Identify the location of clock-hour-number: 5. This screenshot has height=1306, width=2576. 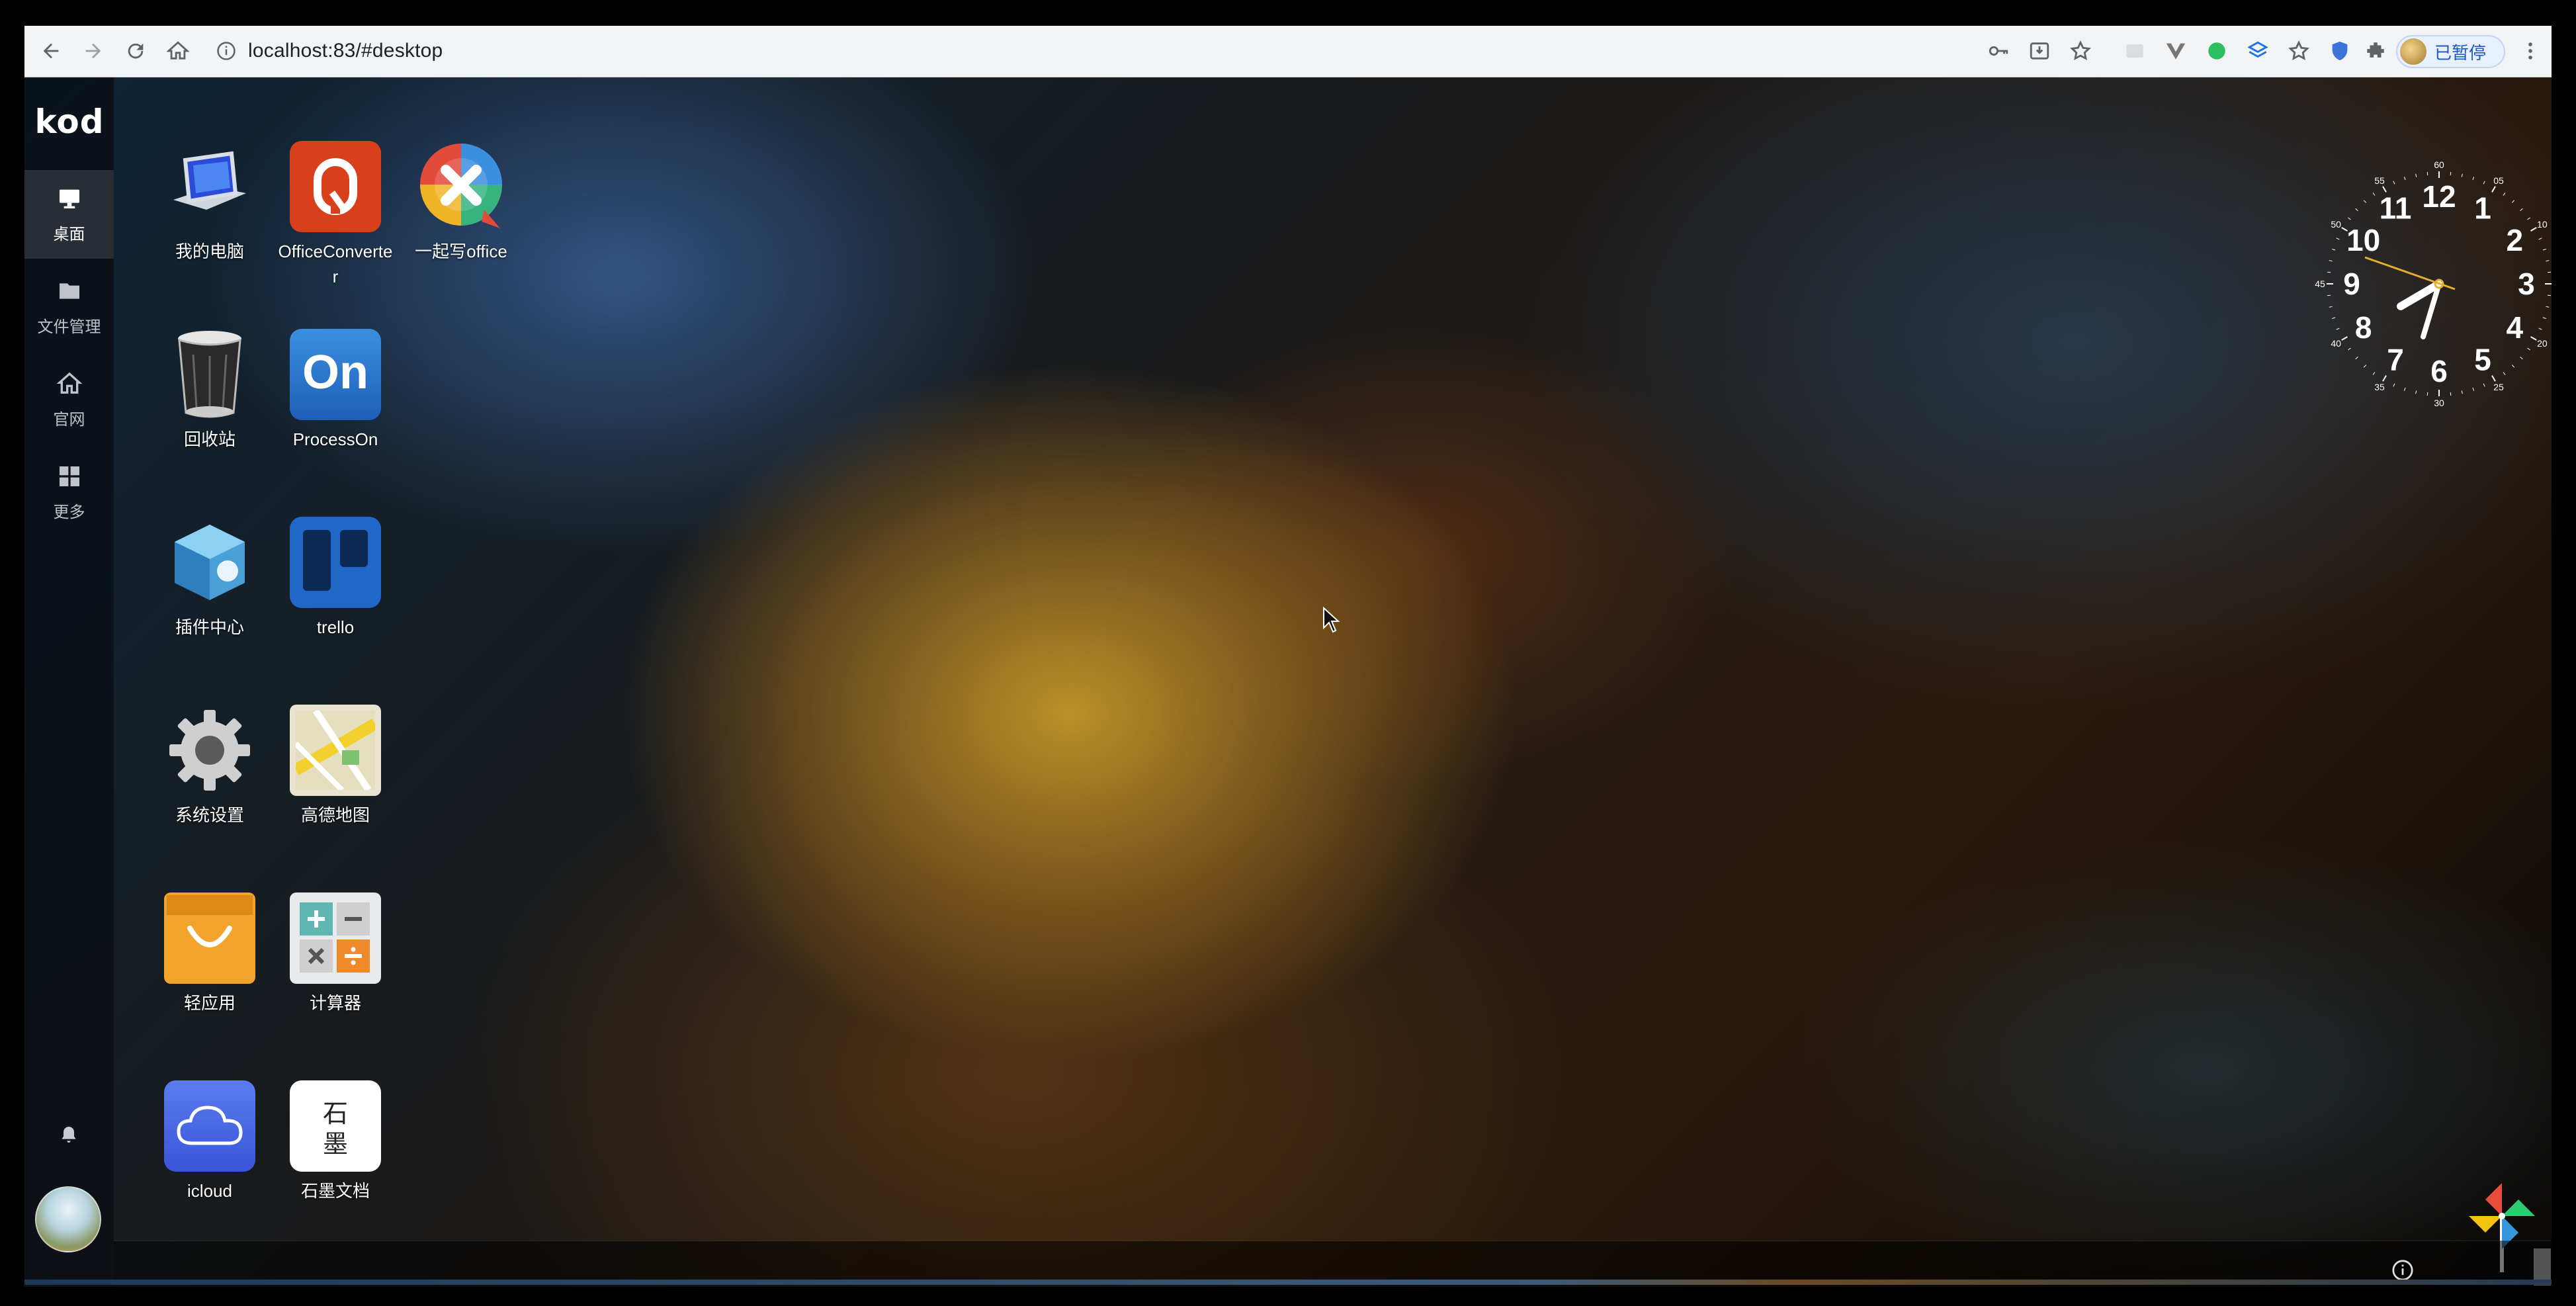
(2482, 359).